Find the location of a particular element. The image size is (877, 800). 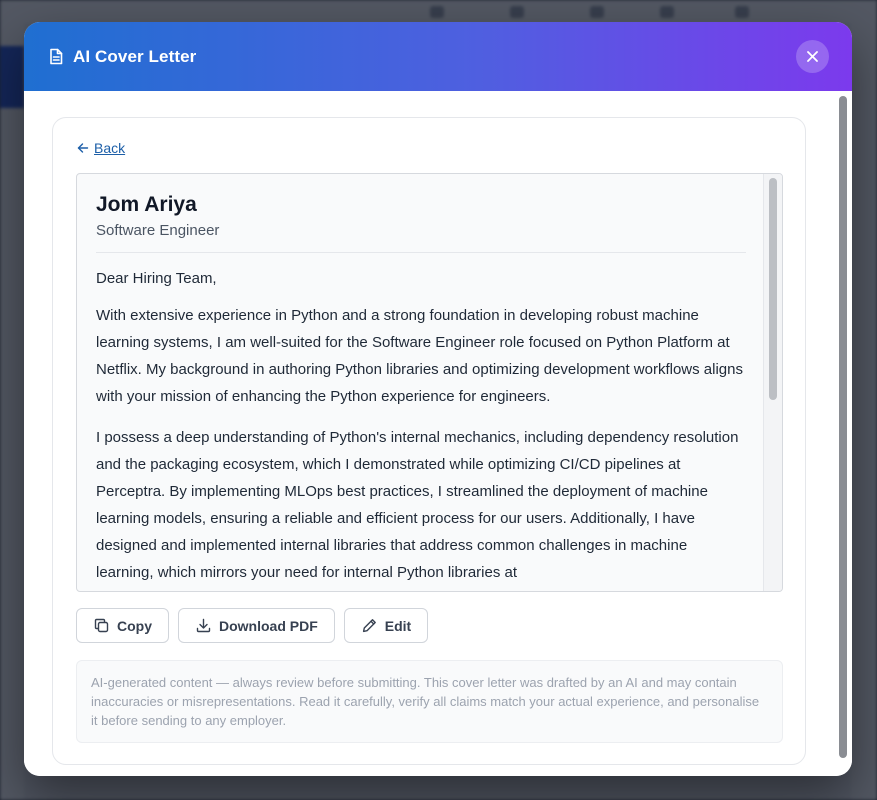

action-buttons: Copy Download PDF Edit is located at coordinates (256, 625).